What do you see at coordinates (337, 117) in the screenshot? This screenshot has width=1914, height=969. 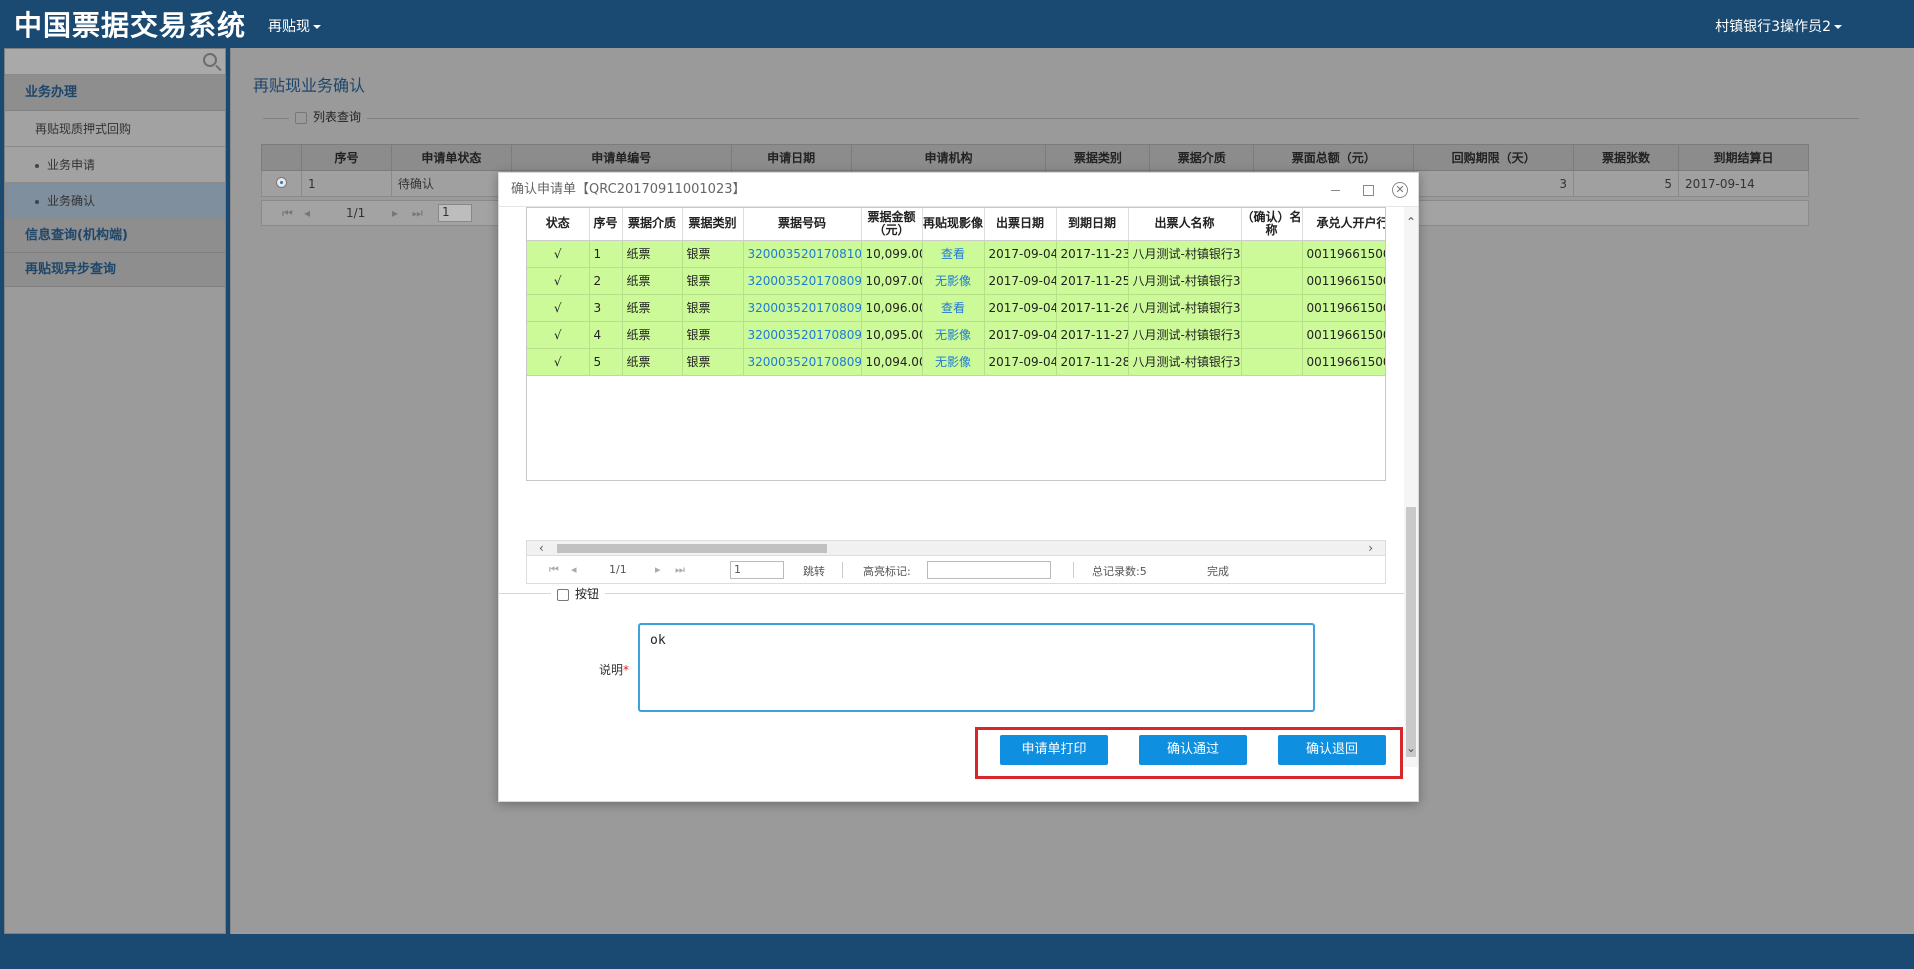 I see `fieldset-label: 列表查询` at bounding box center [337, 117].